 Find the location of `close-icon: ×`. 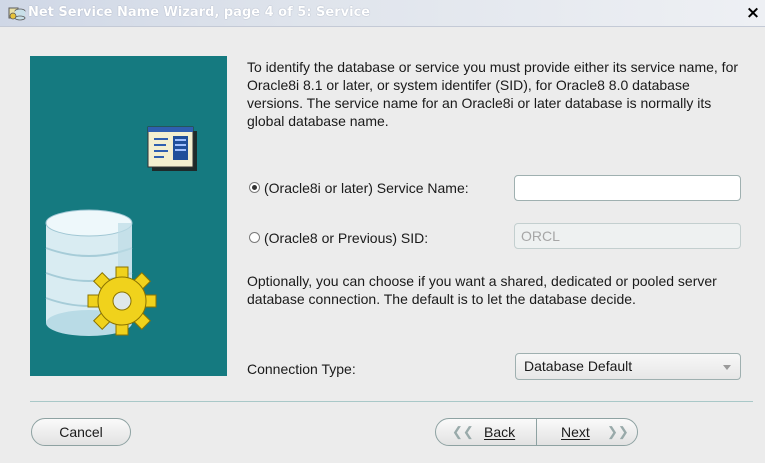

close-icon: × is located at coordinates (753, 13).